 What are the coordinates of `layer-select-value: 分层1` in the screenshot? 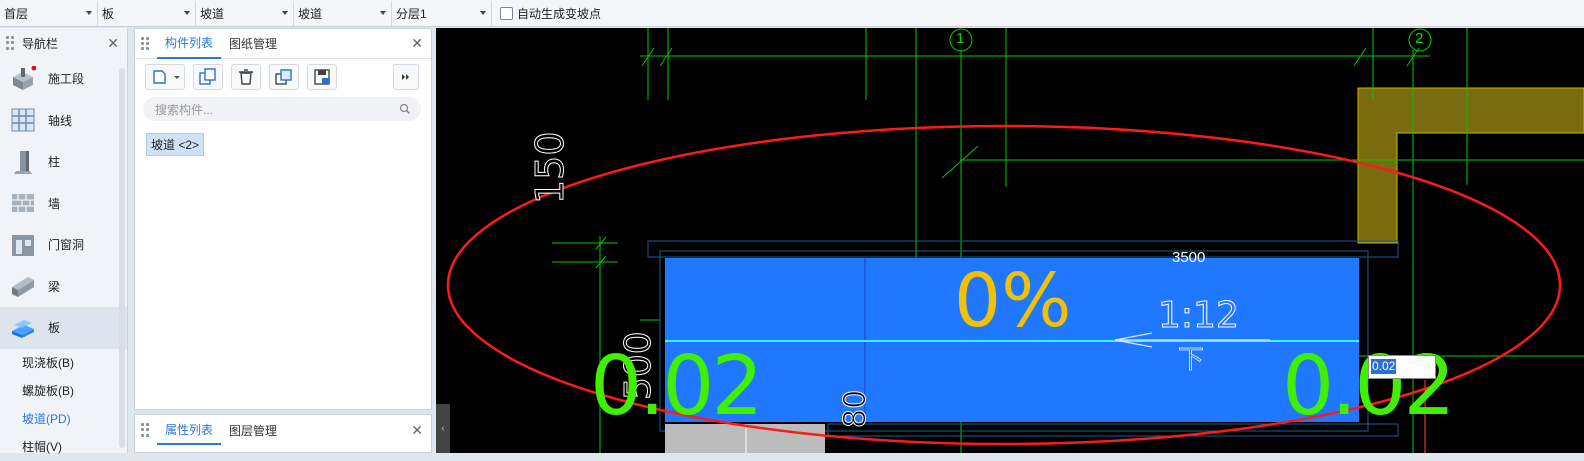 It's located at (411, 13).